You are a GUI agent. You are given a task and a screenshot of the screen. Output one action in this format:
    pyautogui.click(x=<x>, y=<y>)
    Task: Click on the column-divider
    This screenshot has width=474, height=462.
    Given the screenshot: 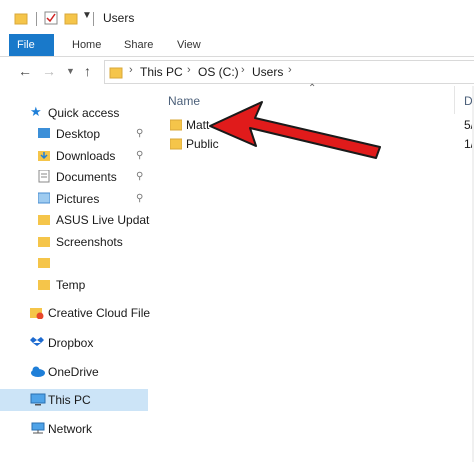 What is the action you would take?
    pyautogui.click(x=454, y=100)
    